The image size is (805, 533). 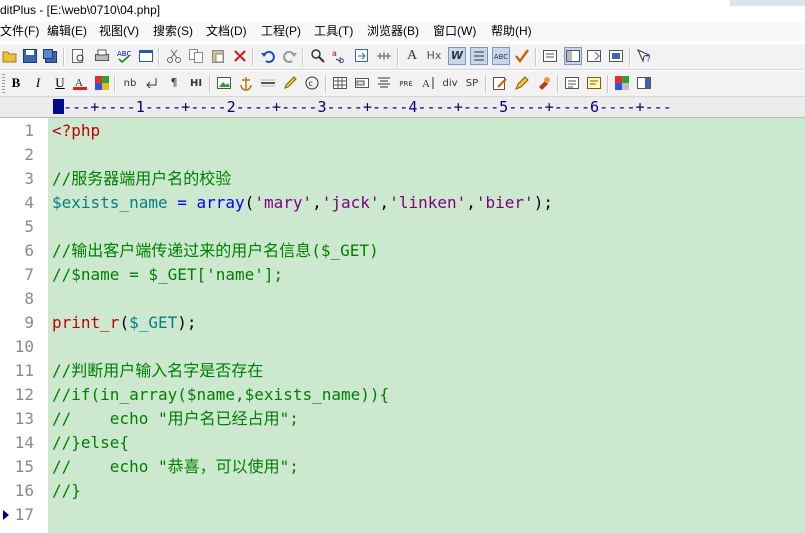 I want to click on font-size-icon: A, so click(x=412, y=56).